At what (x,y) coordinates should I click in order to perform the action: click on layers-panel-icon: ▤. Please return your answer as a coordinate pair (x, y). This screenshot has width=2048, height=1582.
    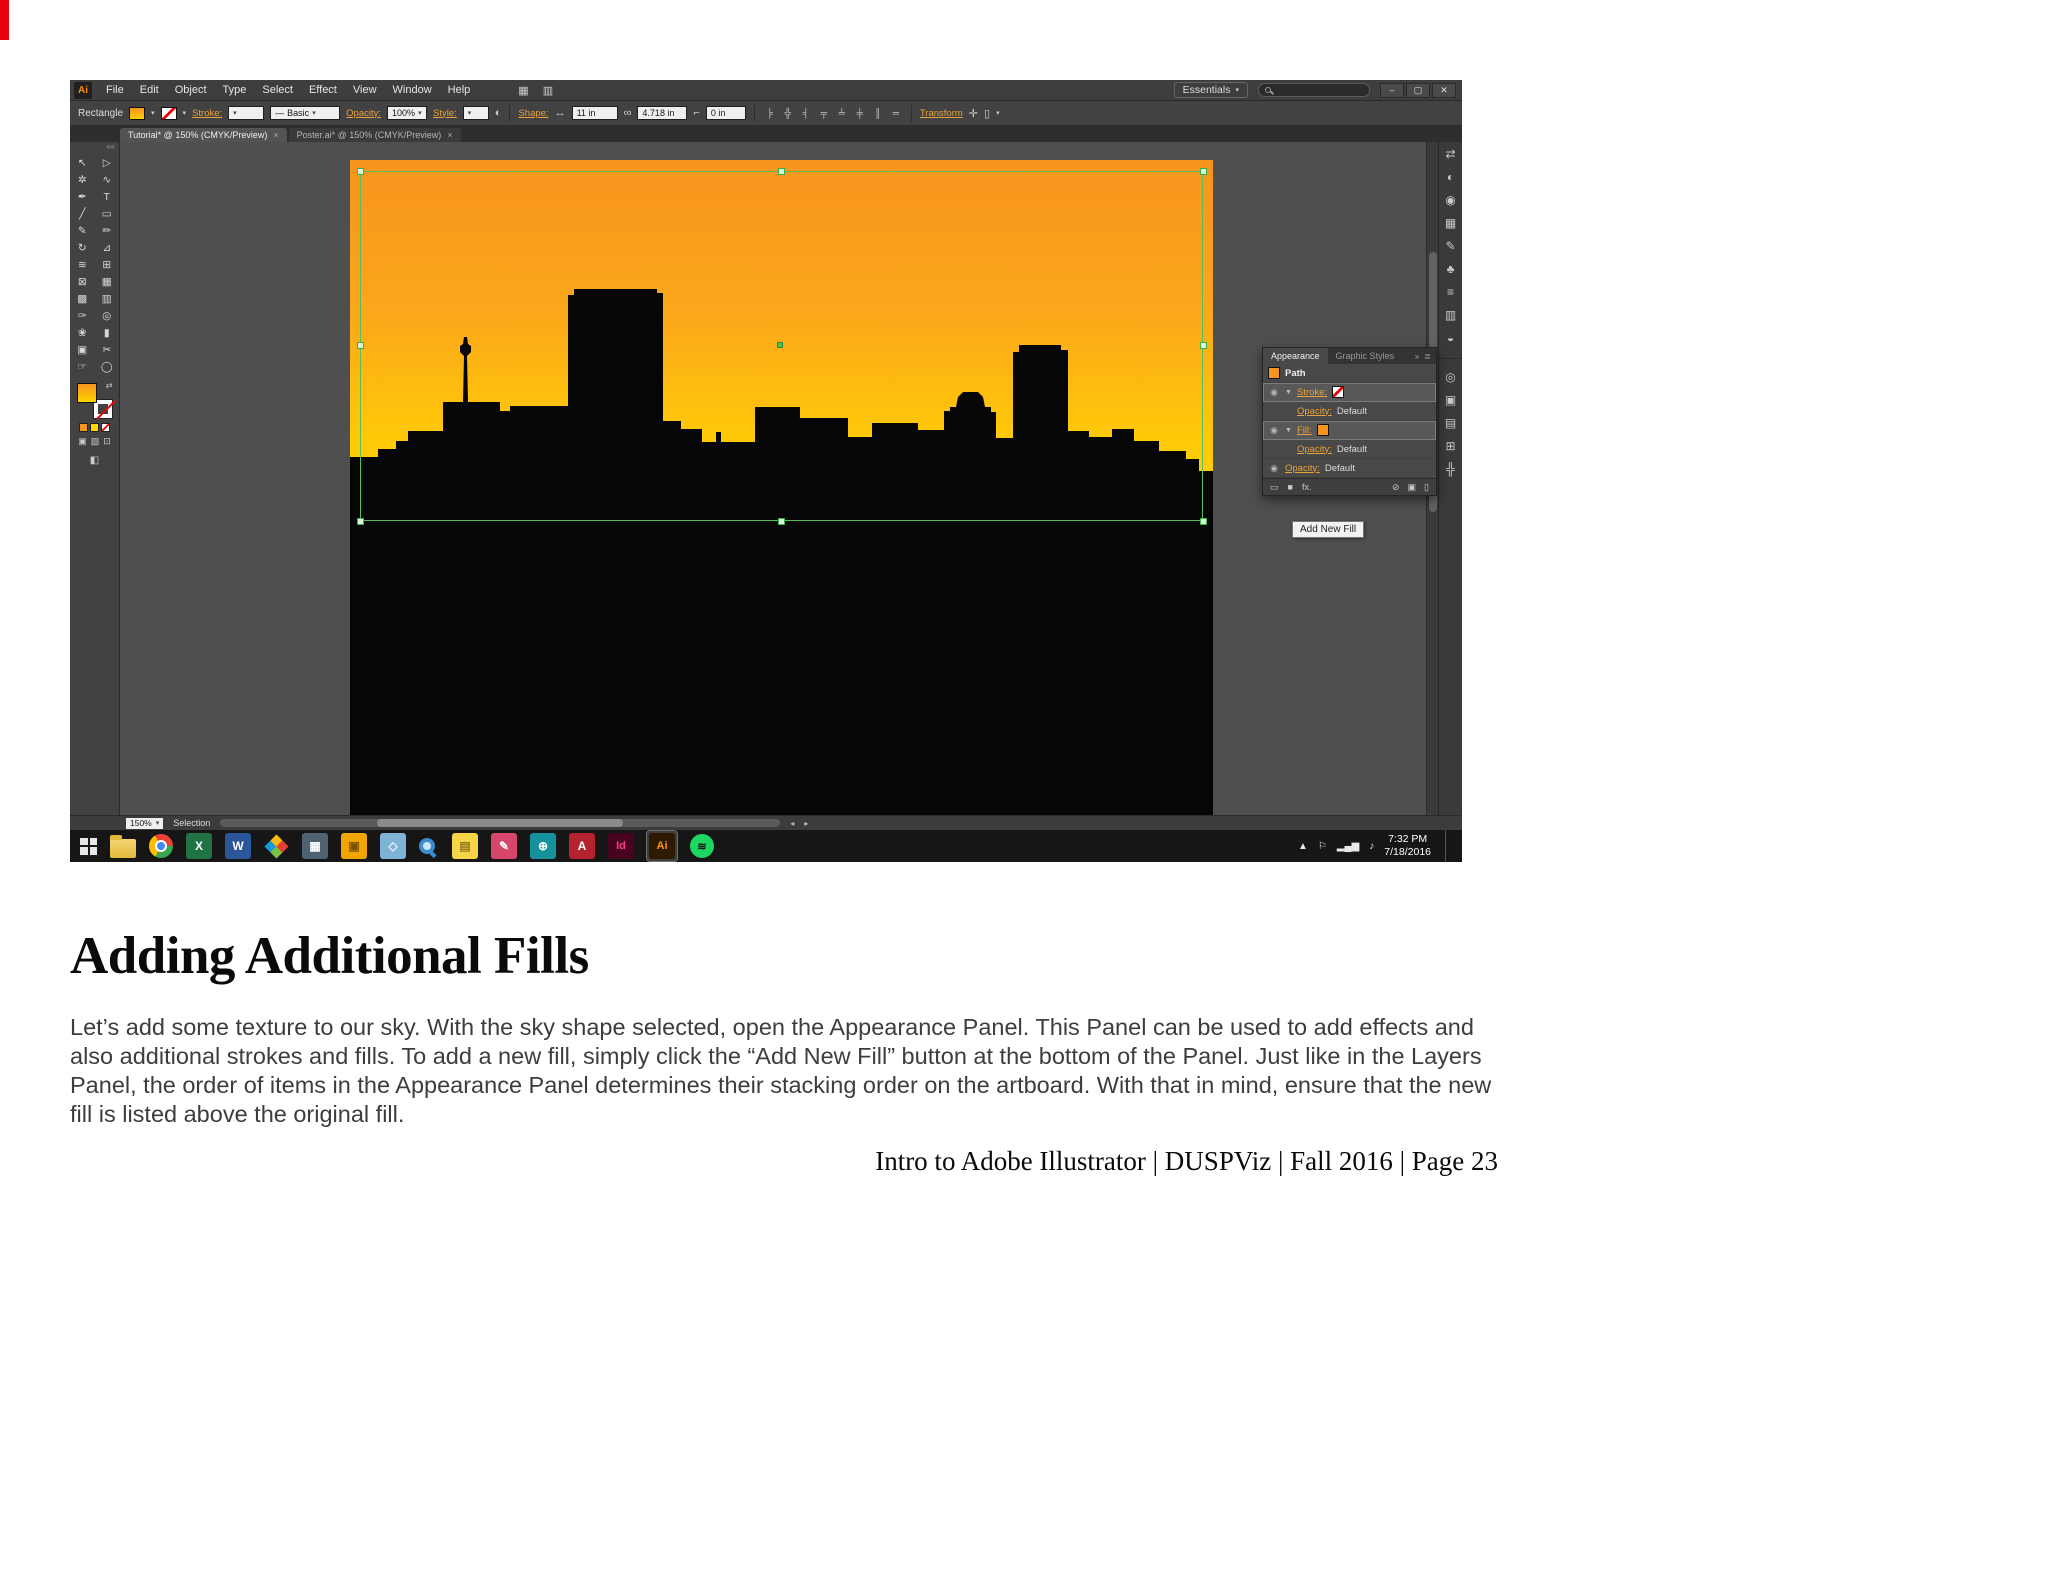
    Looking at the image, I should click on (1450, 422).